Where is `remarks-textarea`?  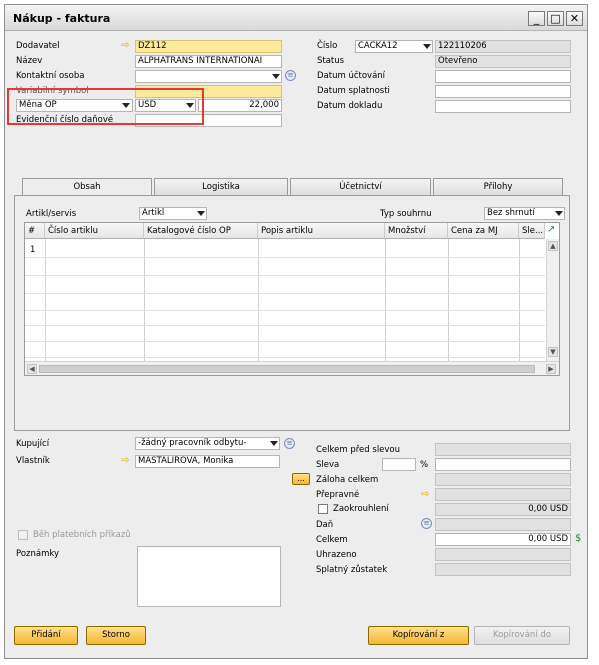 remarks-textarea is located at coordinates (209, 576).